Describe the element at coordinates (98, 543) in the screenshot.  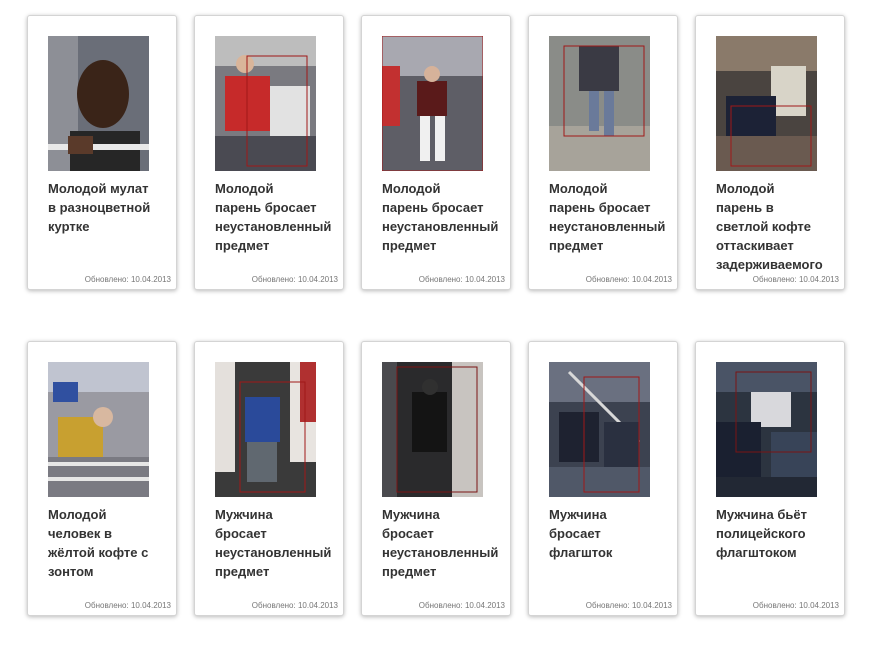
I see `suspect-caption: Молодой человек в жёлтой кофте с зонтом` at that location.